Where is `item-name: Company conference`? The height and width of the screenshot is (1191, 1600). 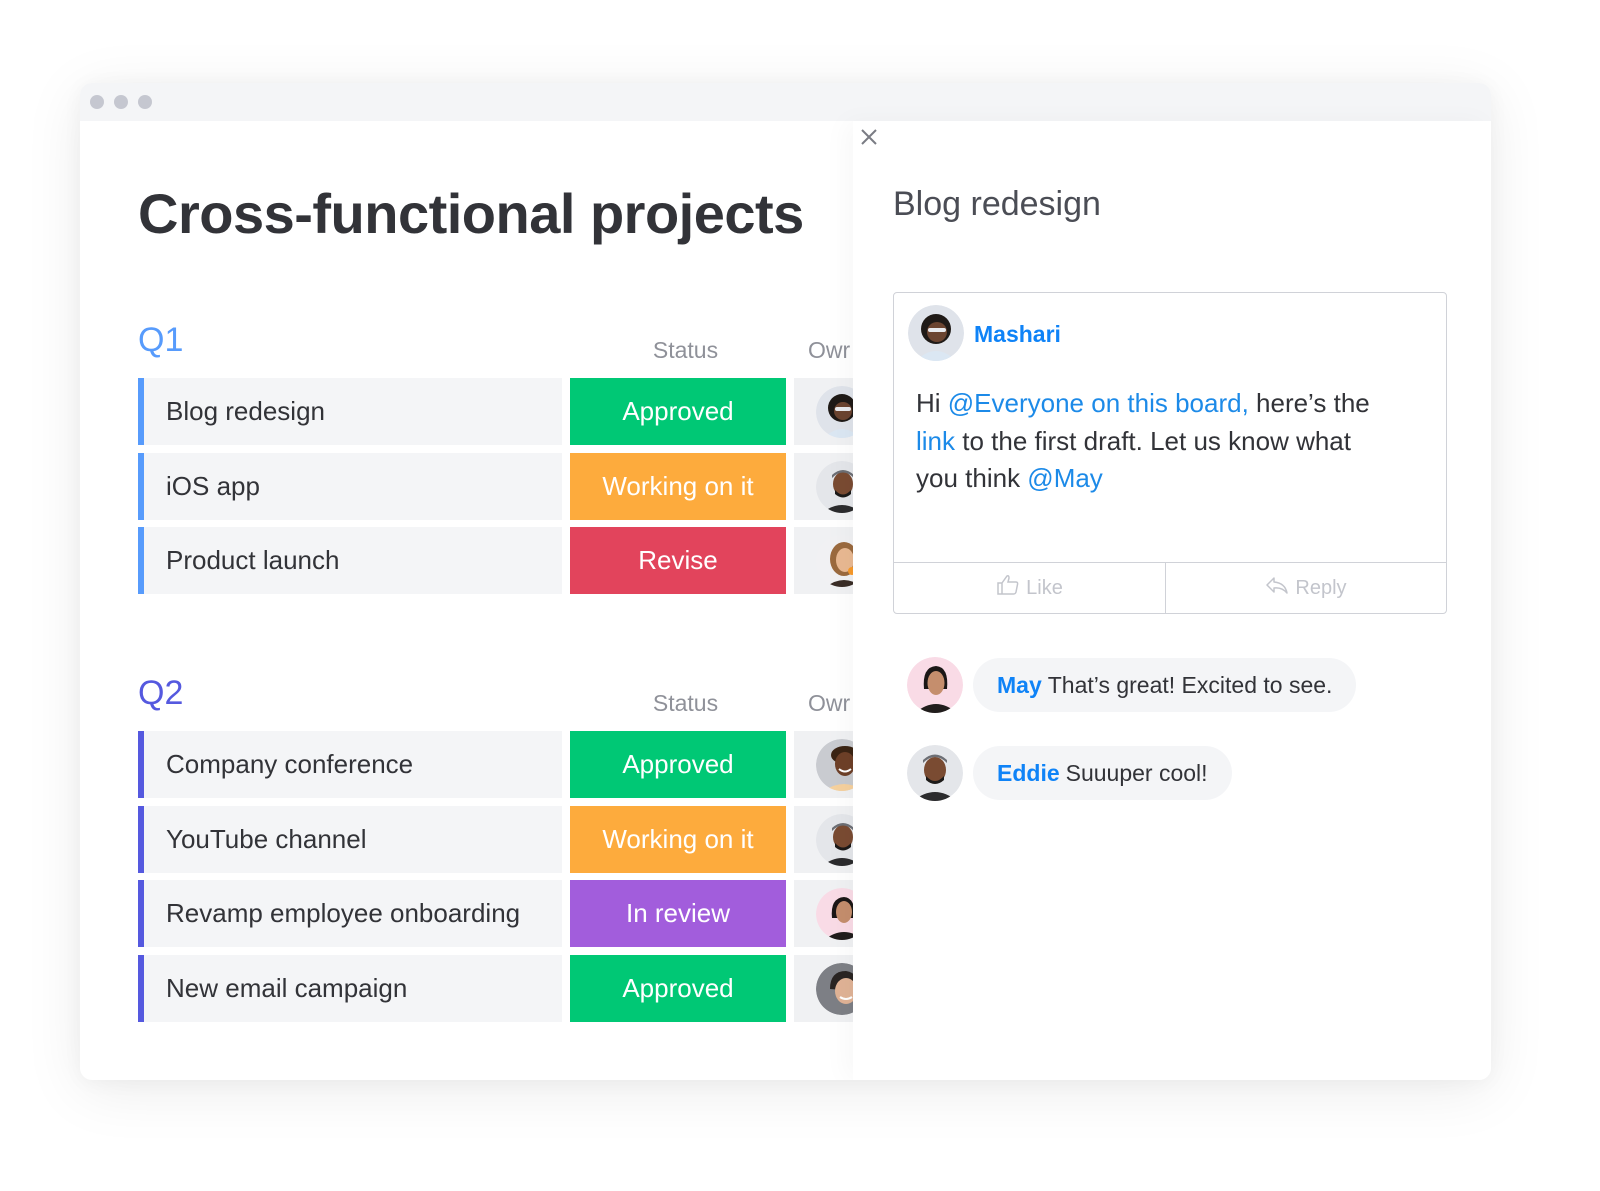
item-name: Company conference is located at coordinates (350, 764).